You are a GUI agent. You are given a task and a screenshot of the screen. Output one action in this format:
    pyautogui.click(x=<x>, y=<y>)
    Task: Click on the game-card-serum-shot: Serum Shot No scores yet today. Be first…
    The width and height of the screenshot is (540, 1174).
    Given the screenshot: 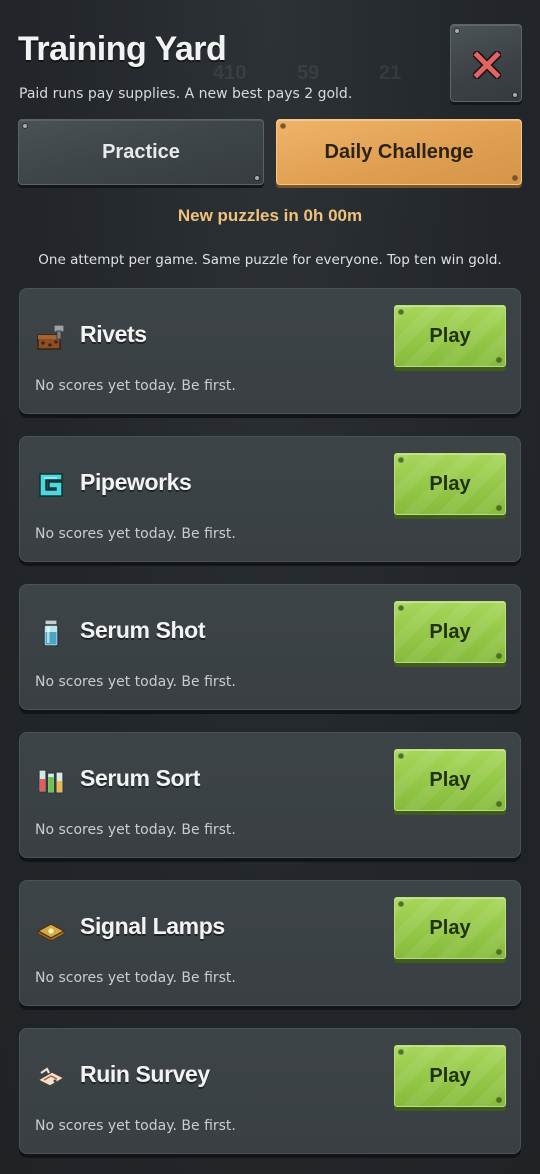 What is the action you would take?
    pyautogui.click(x=270, y=647)
    